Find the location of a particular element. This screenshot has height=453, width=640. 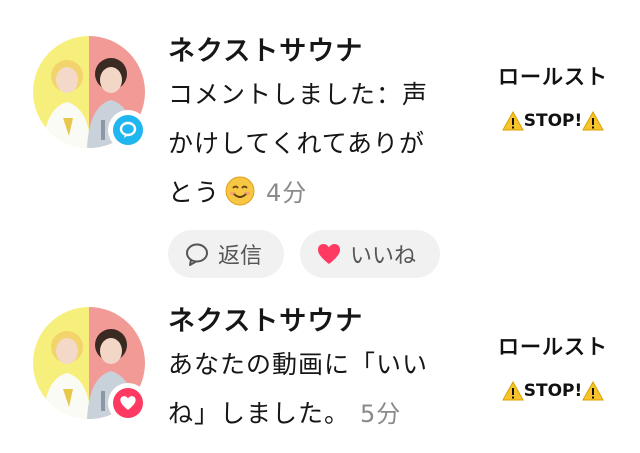

reply-button: 返信 is located at coordinates (226, 254).